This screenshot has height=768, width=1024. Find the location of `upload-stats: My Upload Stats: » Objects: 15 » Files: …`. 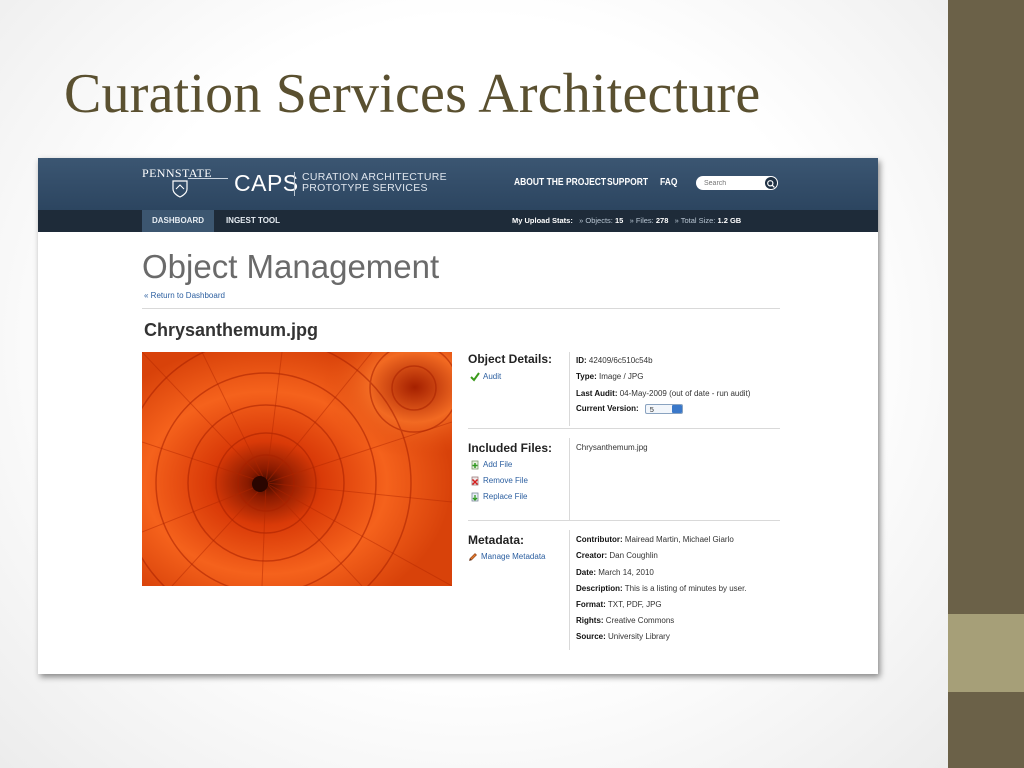

upload-stats: My Upload Stats: » Objects: 15 » Files: … is located at coordinates (626, 221).